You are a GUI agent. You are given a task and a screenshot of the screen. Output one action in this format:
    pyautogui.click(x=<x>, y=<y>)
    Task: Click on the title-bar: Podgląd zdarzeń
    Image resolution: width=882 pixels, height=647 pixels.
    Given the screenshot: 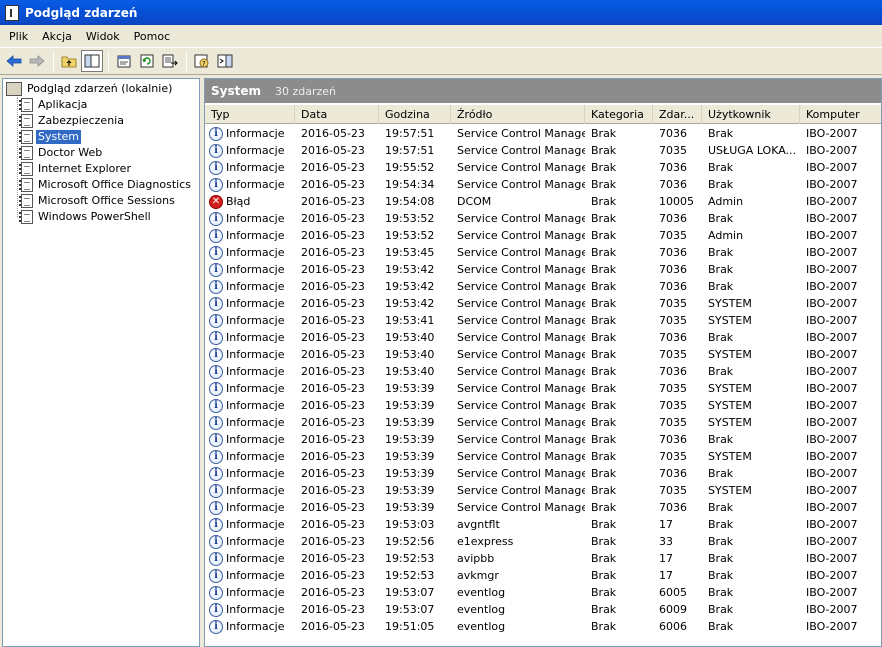 What is the action you would take?
    pyautogui.click(x=441, y=12)
    